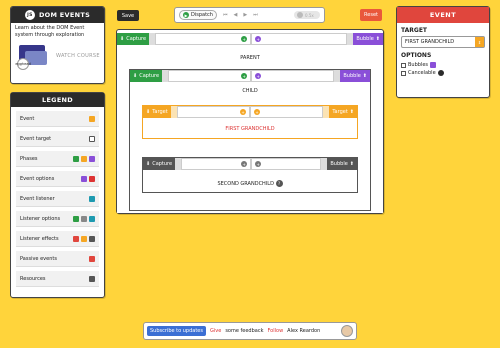 Image resolution: width=500 pixels, height=348 pixels. What do you see at coordinates (40, 218) in the screenshot?
I see `legend-item-label: Listener options` at bounding box center [40, 218].